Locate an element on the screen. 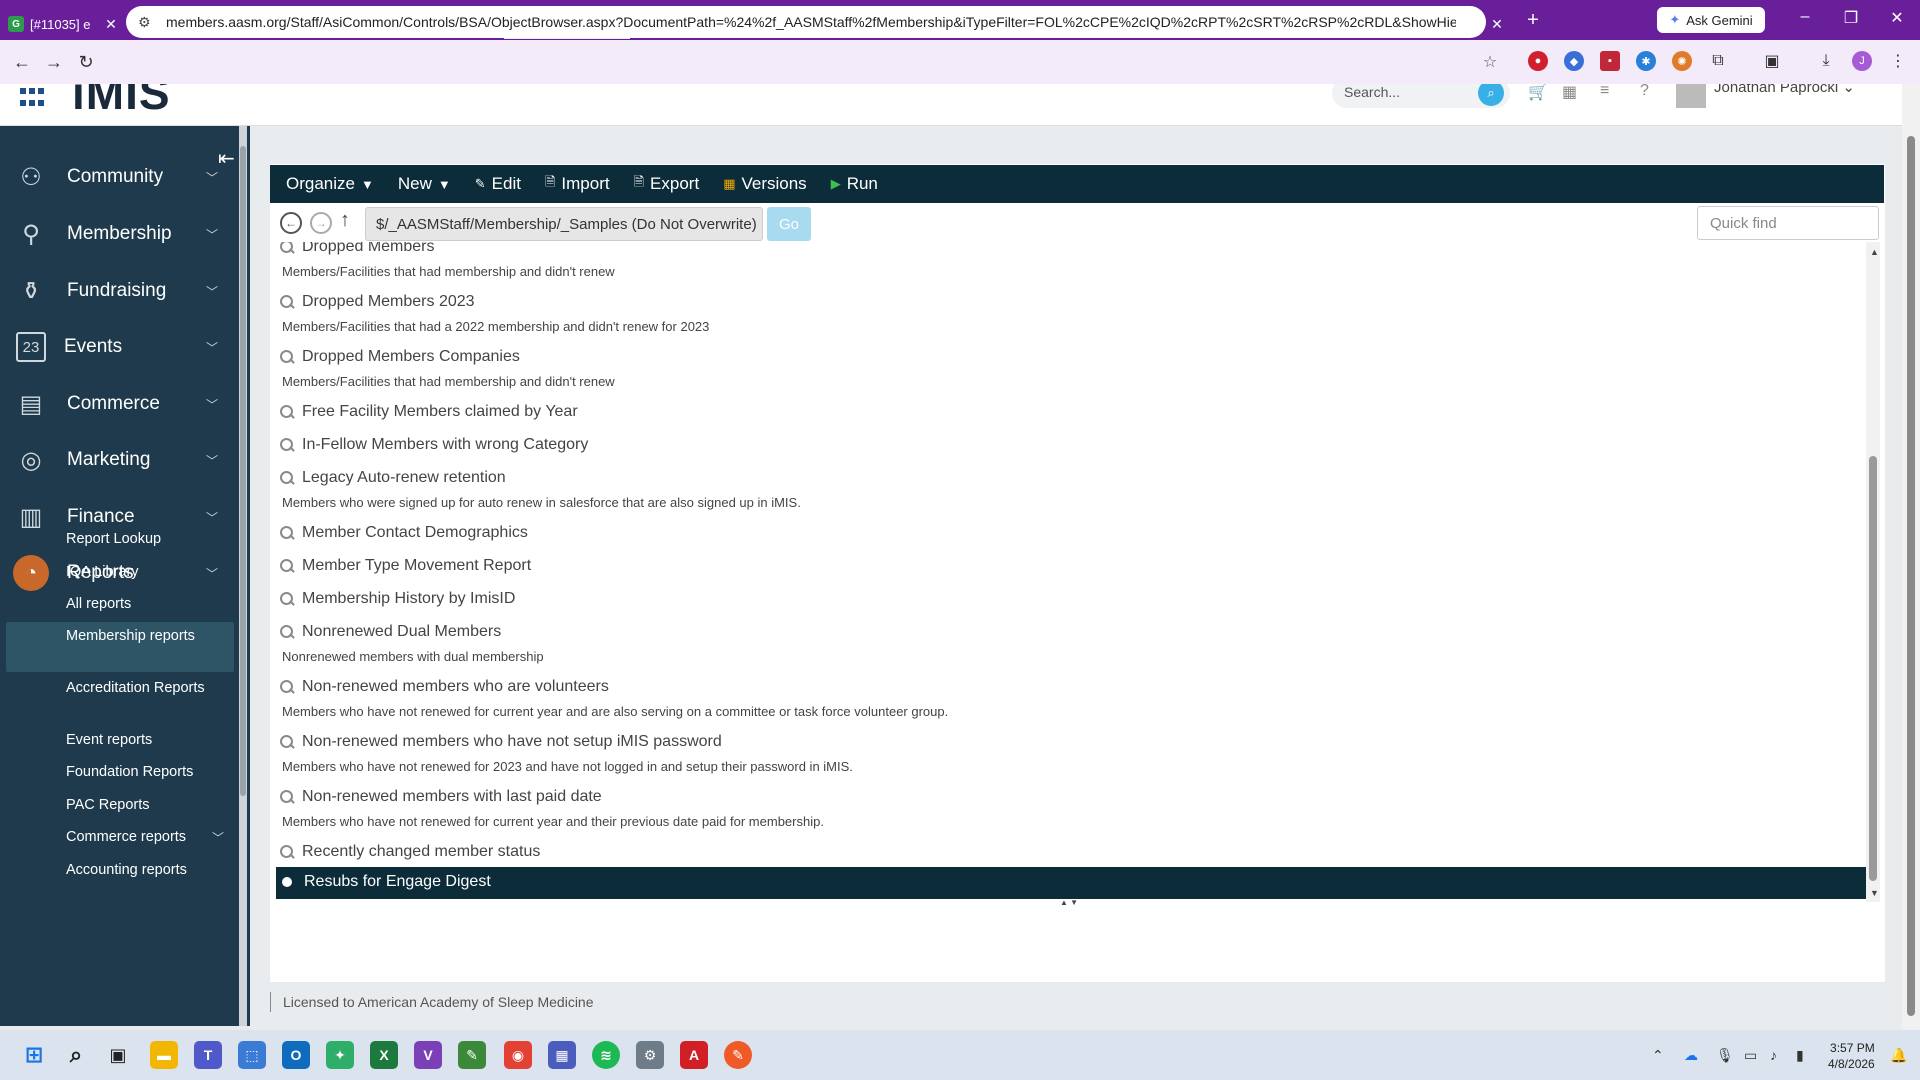  list-scroll-thumb is located at coordinates (1873, 668).